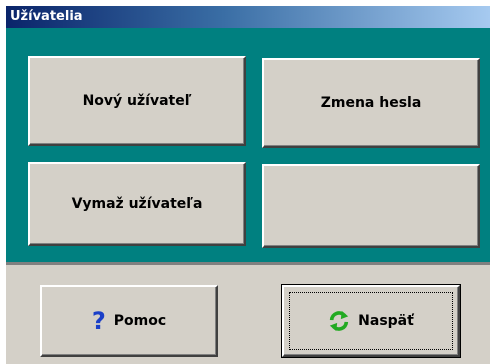 The image size is (490, 364). Describe the element at coordinates (140, 321) in the screenshot. I see `help-label: Pomoc` at that location.